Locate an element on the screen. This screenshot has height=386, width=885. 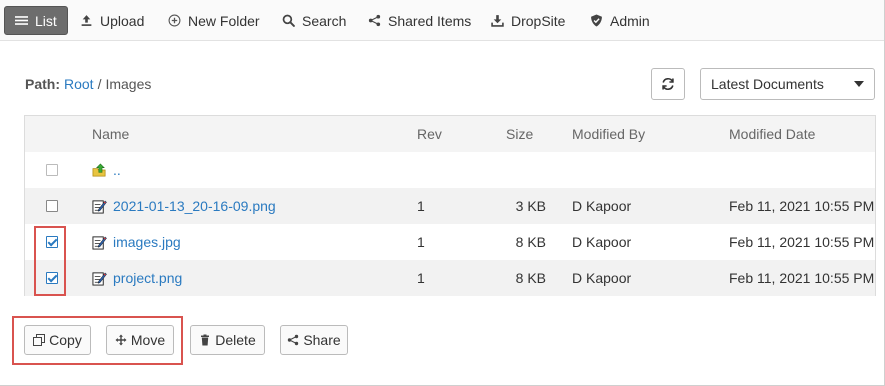
move-icon is located at coordinates (121, 340).